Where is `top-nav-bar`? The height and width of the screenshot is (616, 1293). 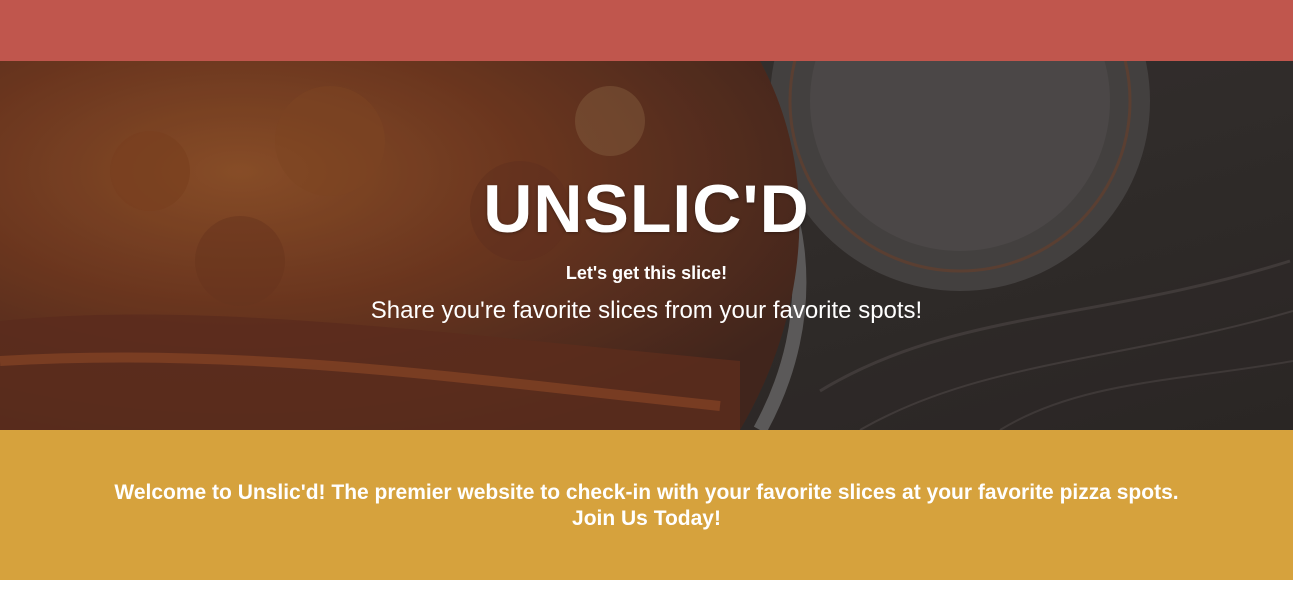
top-nav-bar is located at coordinates (646, 30).